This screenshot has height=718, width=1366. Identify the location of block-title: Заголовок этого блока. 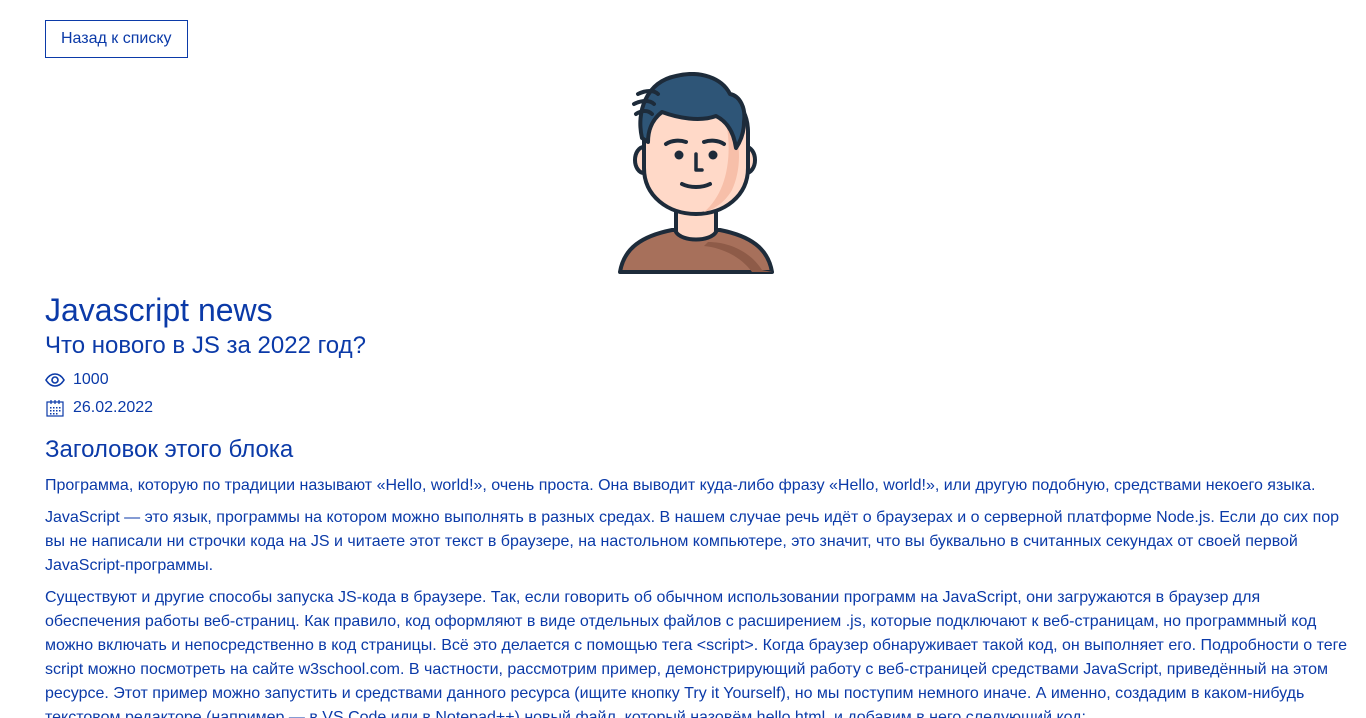
(169, 449).